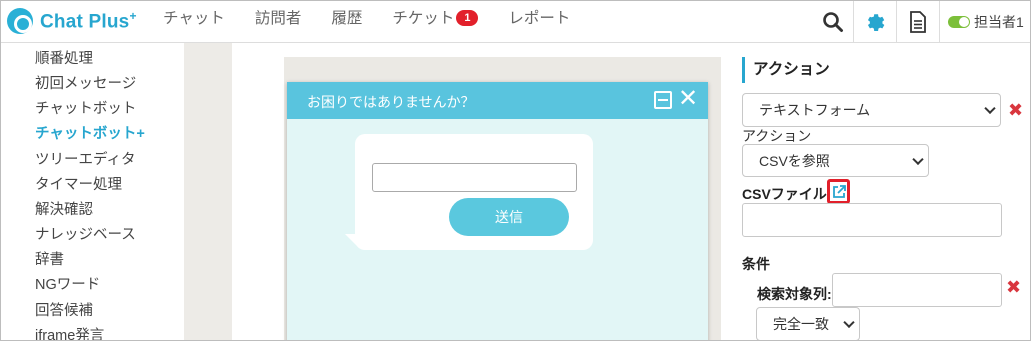 The image size is (1031, 341). What do you see at coordinates (278, 17) in the screenshot?
I see `nav-item-visitors: 訪問者` at bounding box center [278, 17].